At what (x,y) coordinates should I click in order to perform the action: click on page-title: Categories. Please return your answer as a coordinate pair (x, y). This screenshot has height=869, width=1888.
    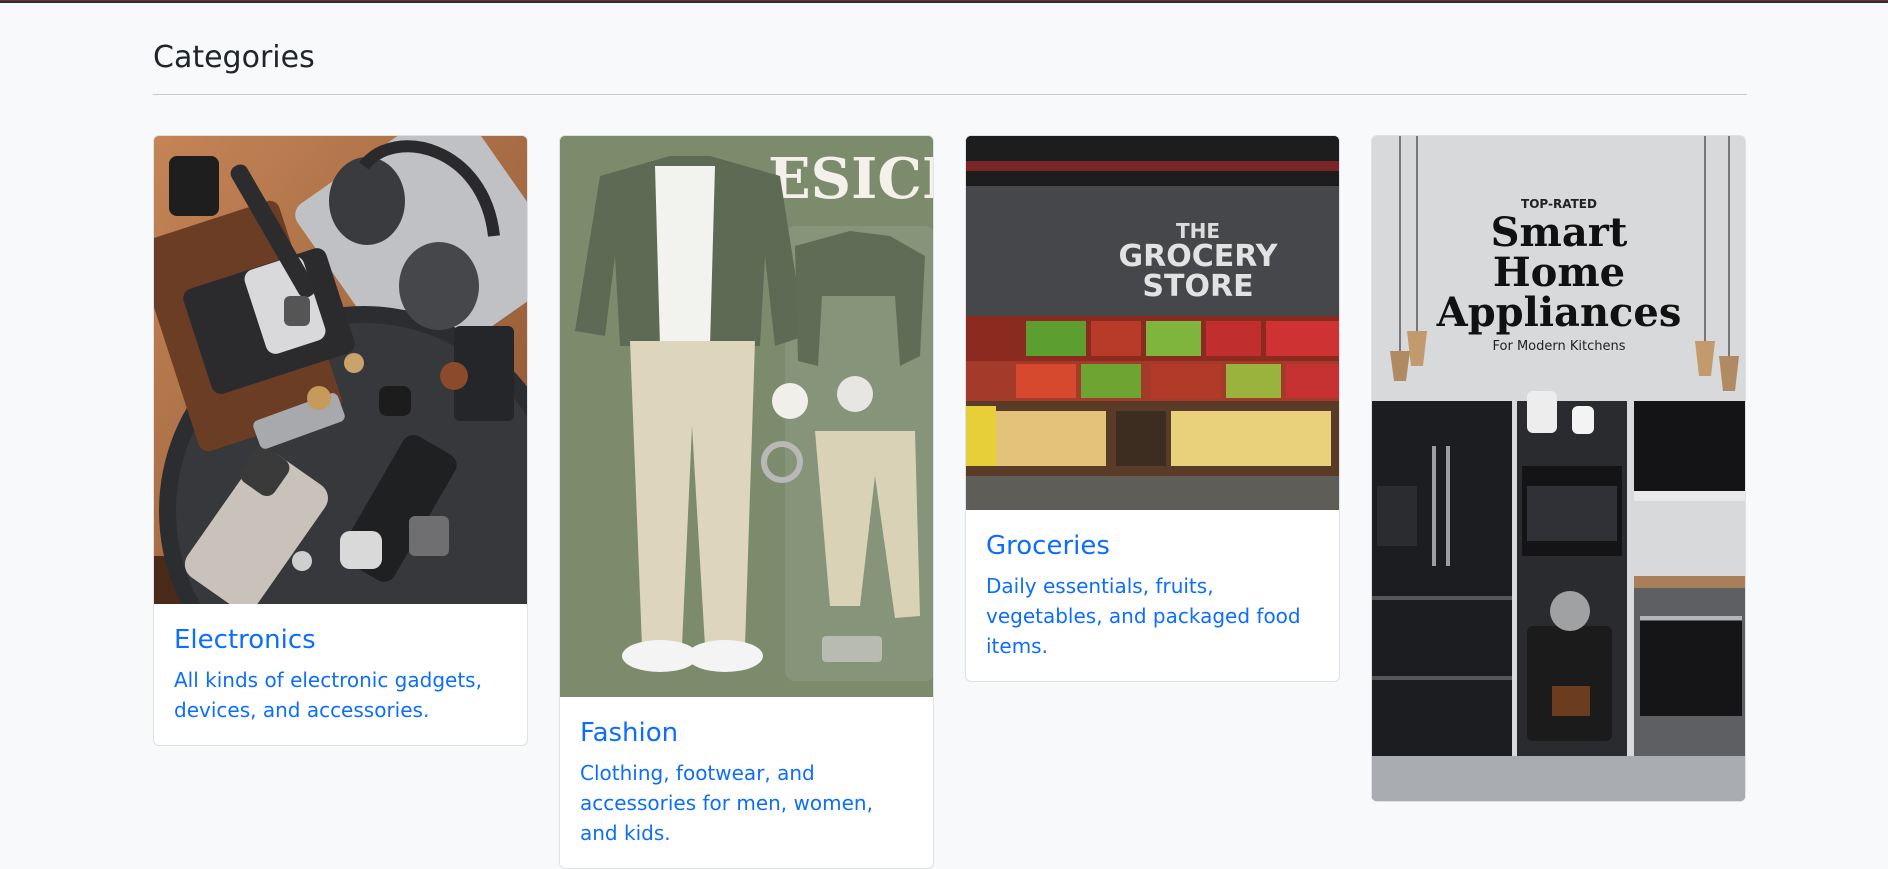
    Looking at the image, I should click on (234, 57).